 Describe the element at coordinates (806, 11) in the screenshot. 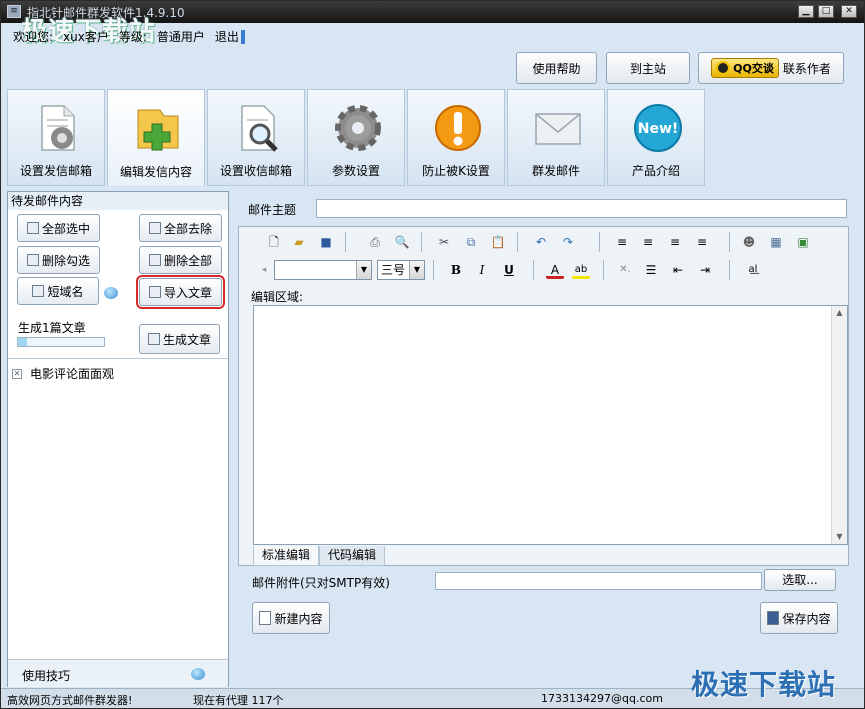

I see `minimize-button: ▁` at that location.